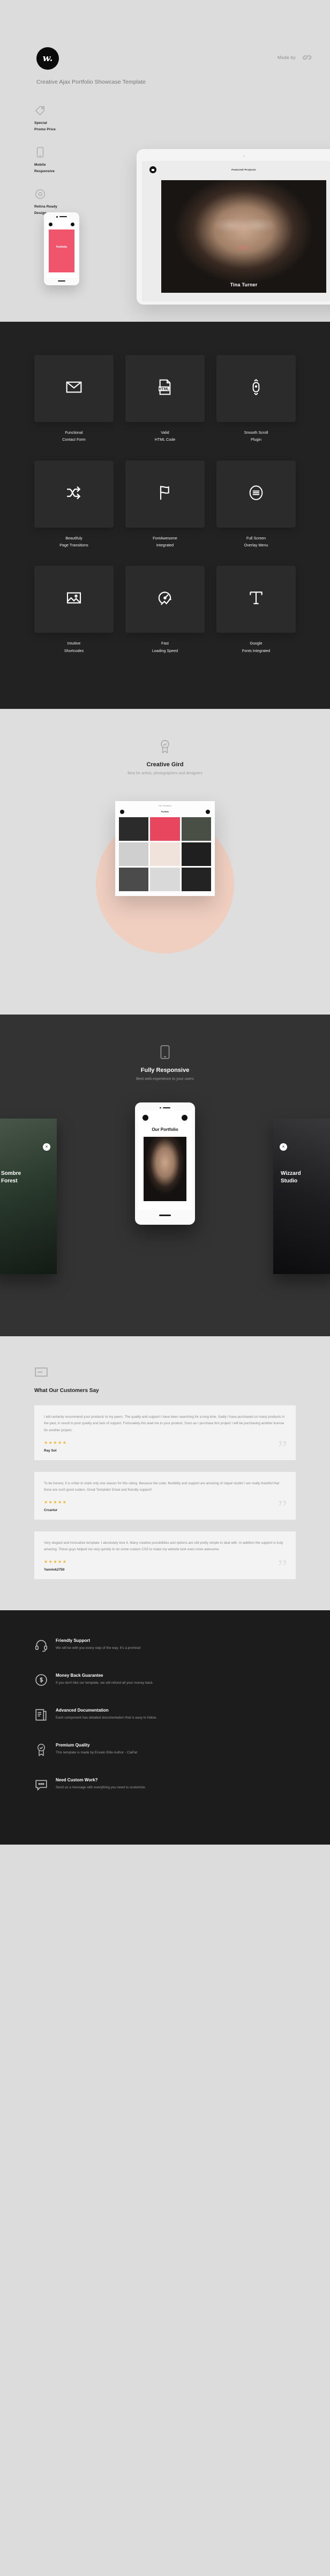 This screenshot has width=330, height=2576. I want to click on image-icon, so click(73, 599).